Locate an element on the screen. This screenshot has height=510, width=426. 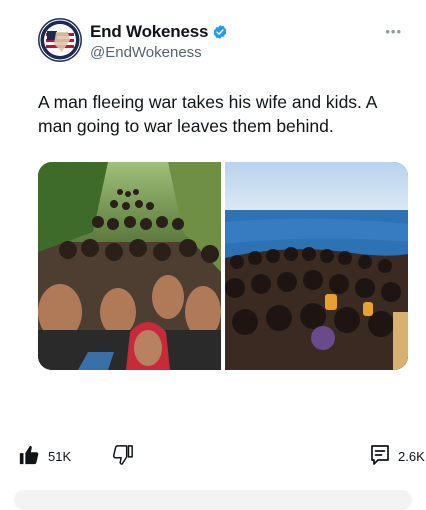
handle: @EndWokeness is located at coordinates (146, 52).